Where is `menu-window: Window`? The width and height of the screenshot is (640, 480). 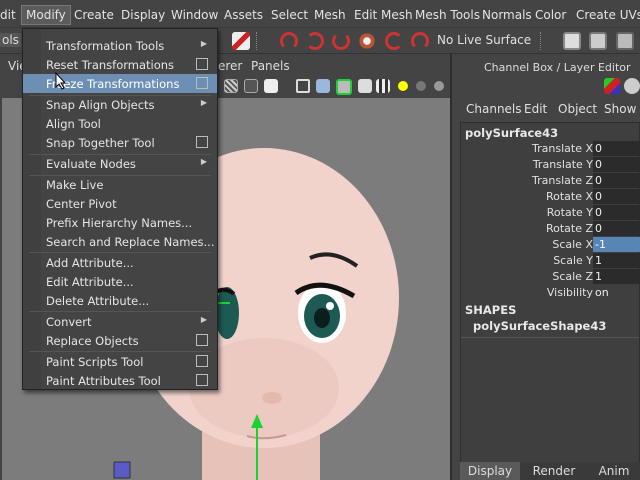 menu-window: Window is located at coordinates (194, 15).